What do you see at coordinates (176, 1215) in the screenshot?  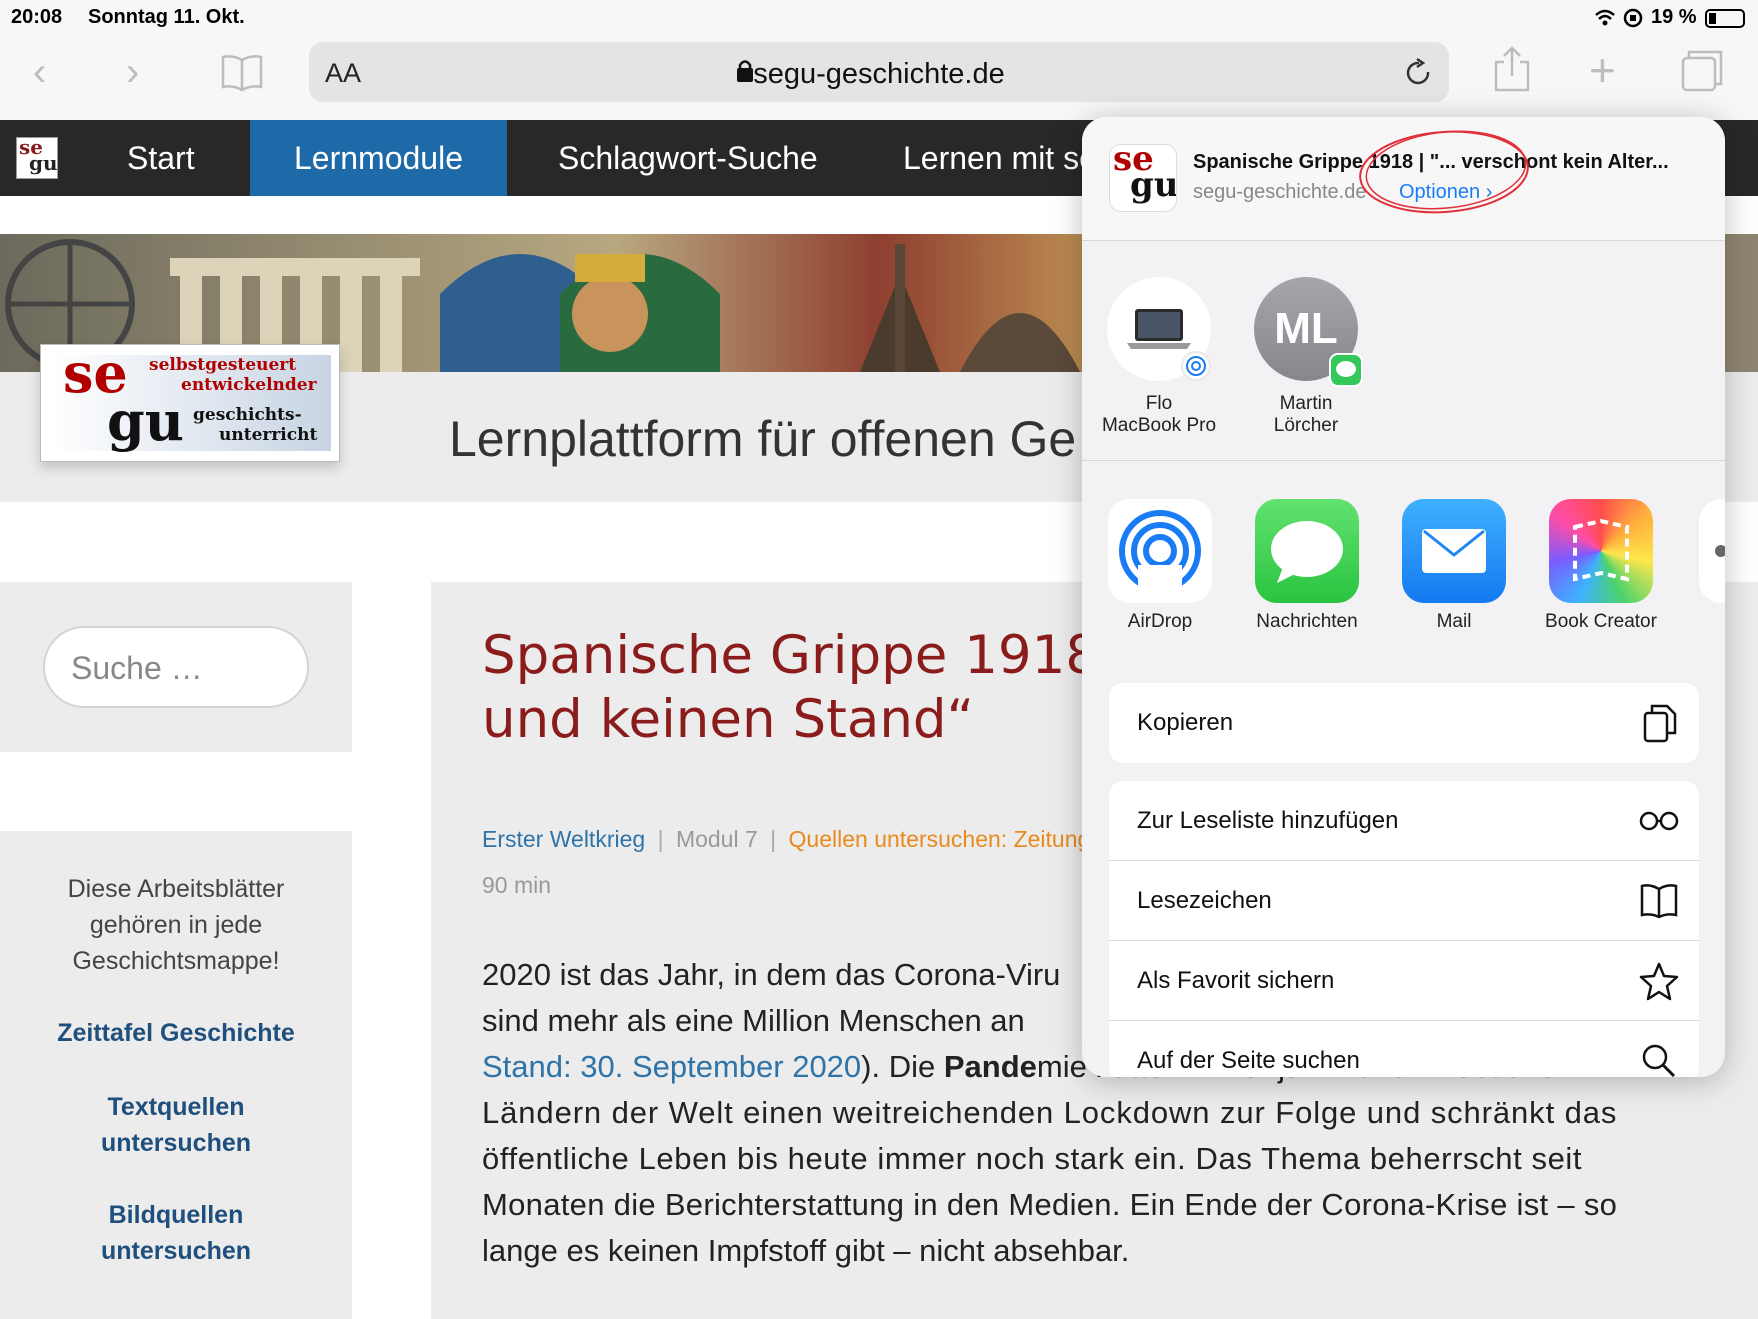 I see `sidebar-link-bildquellen: Bildquellen` at bounding box center [176, 1215].